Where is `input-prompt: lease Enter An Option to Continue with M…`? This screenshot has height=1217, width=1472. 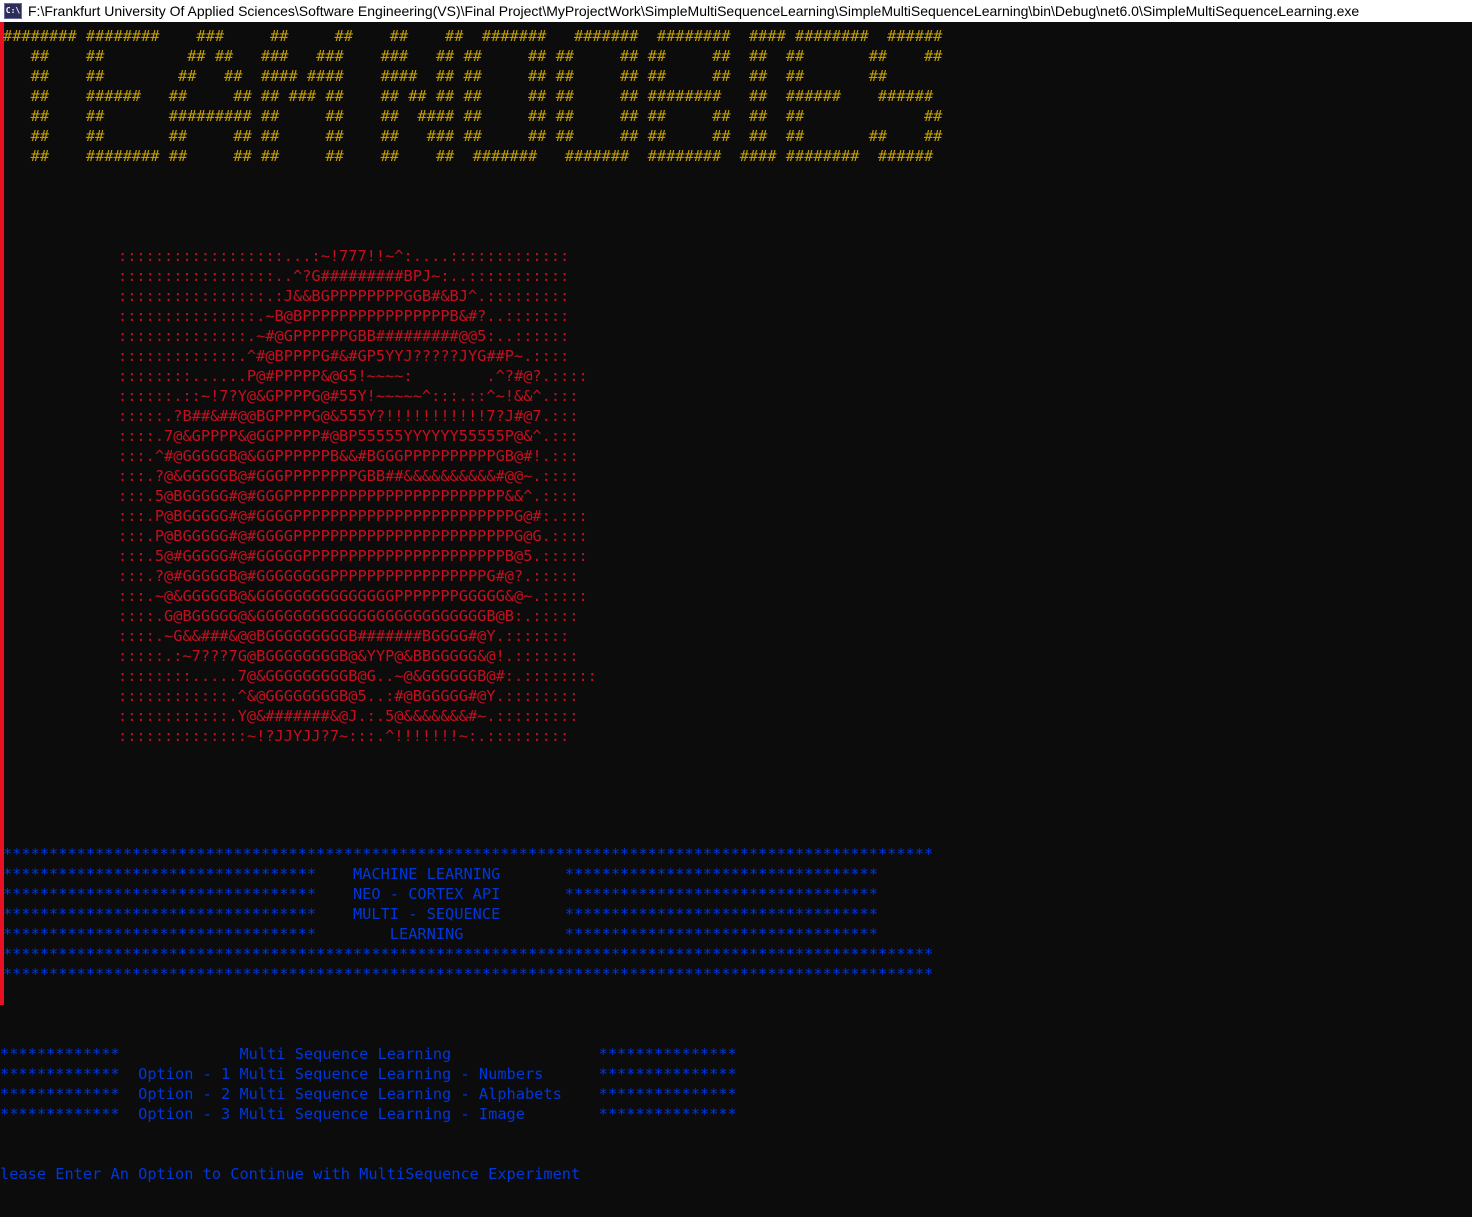
input-prompt: lease Enter An Option to Continue with M… is located at coordinates (290, 1174).